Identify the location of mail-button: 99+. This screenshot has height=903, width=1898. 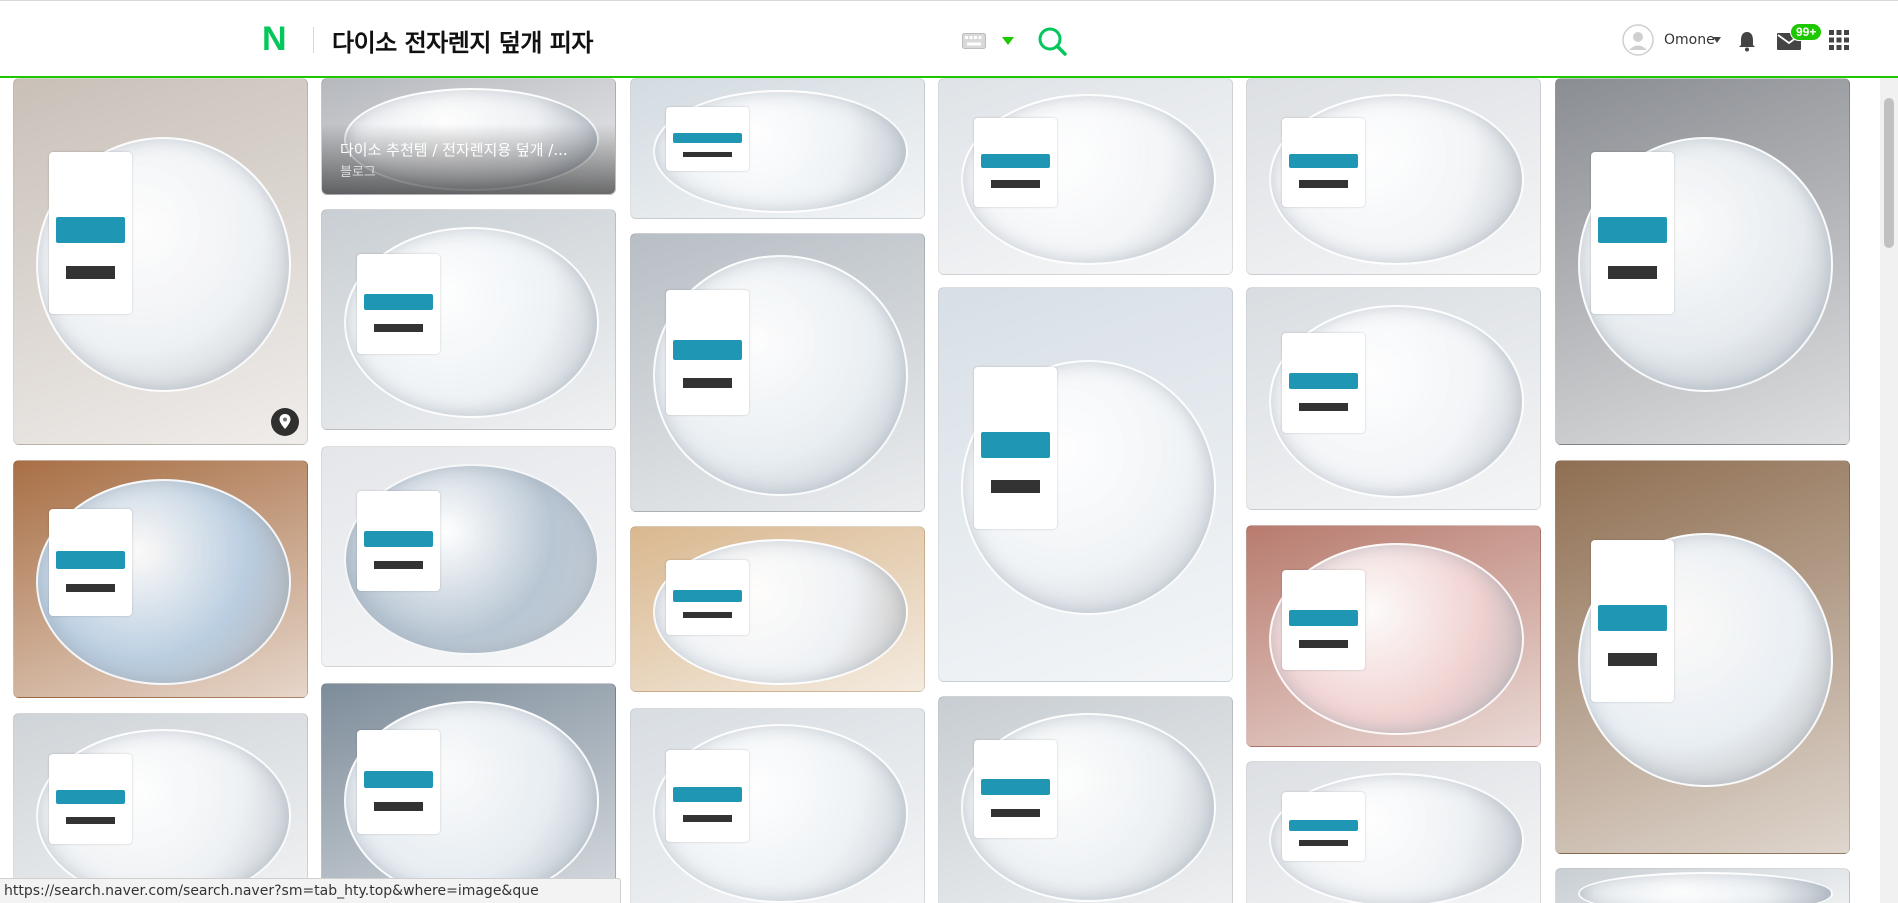
(1799, 40).